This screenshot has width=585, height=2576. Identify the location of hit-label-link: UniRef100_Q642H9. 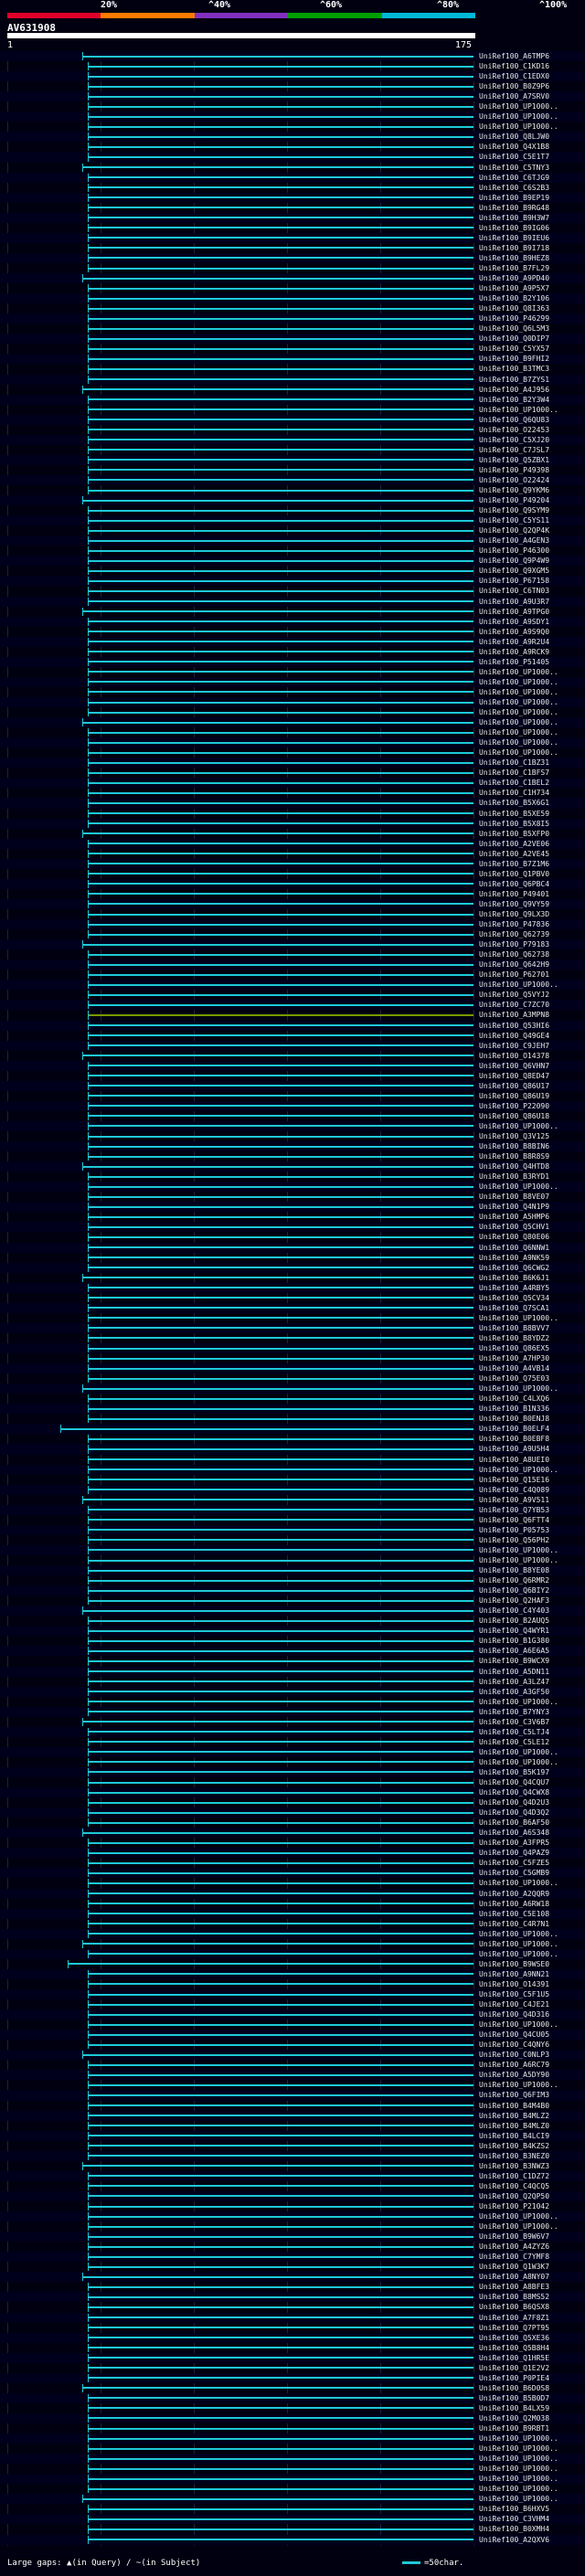
(514, 964).